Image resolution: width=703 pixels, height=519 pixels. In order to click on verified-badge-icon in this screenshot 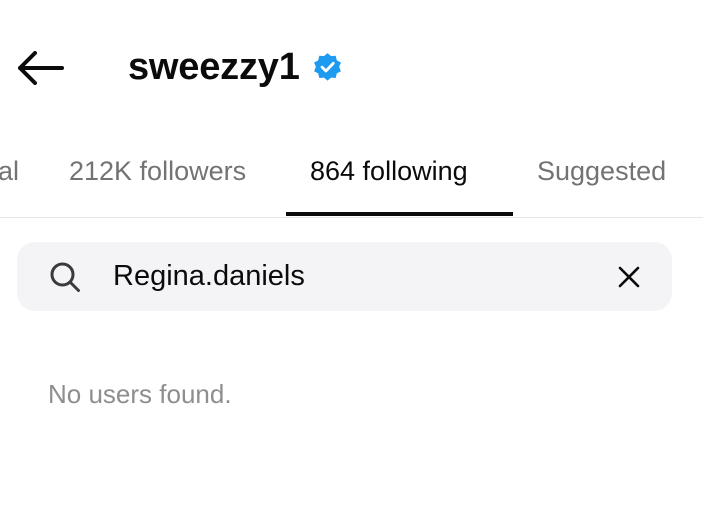, I will do `click(327, 66)`.